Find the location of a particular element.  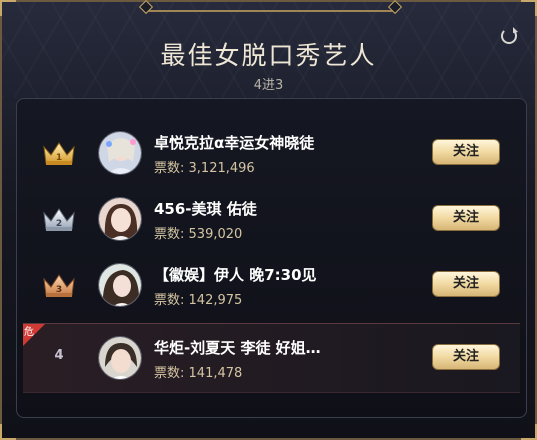

svg-text: 3 is located at coordinates (59, 290).